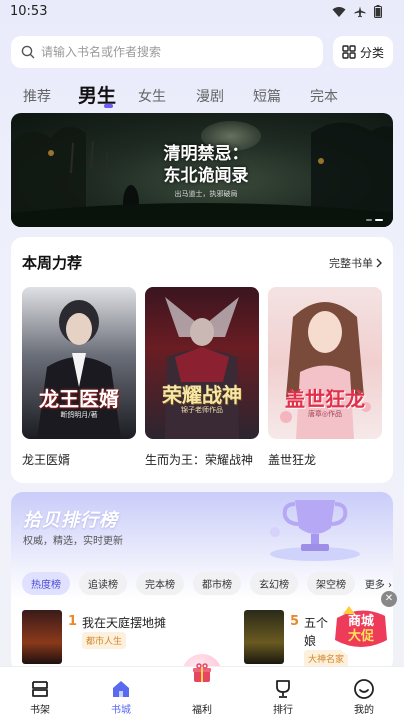 Image resolution: width=404 pixels, height=718 pixels. Describe the element at coordinates (79, 363) in the screenshot. I see `book-cover: 龙王医婿 断鸽明月/著` at that location.